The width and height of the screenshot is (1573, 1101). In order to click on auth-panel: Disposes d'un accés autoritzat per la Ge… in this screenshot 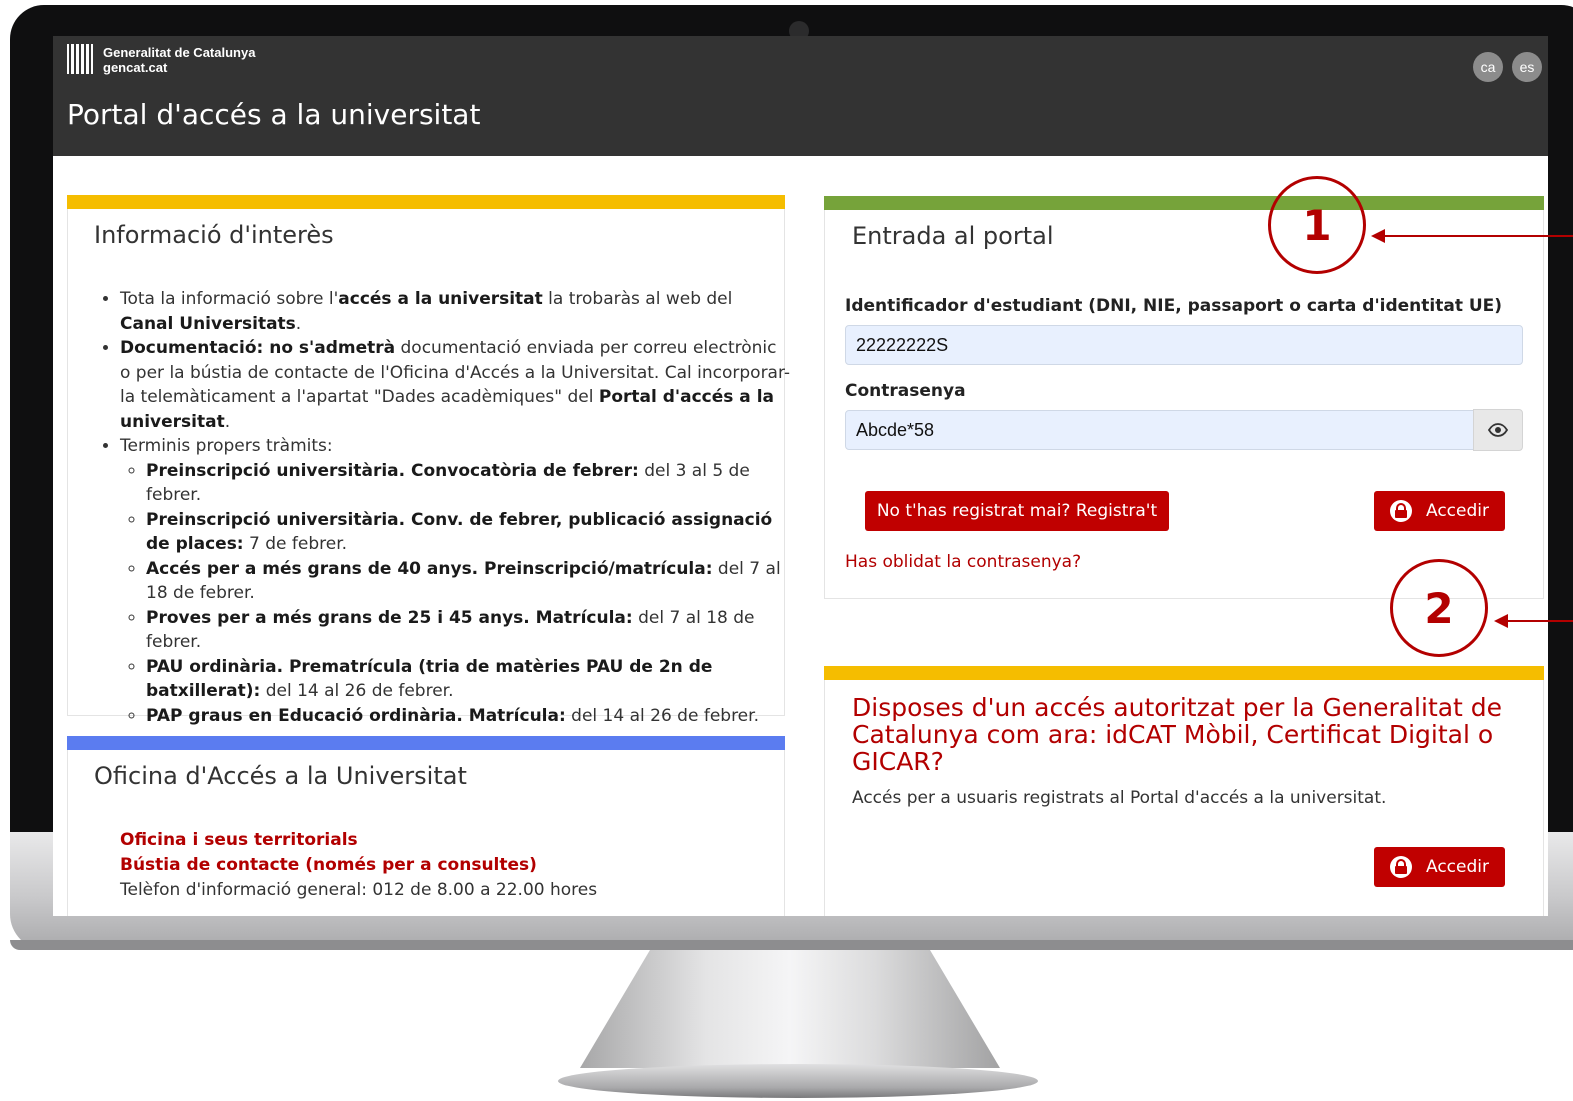, I will do `click(1184, 791)`.